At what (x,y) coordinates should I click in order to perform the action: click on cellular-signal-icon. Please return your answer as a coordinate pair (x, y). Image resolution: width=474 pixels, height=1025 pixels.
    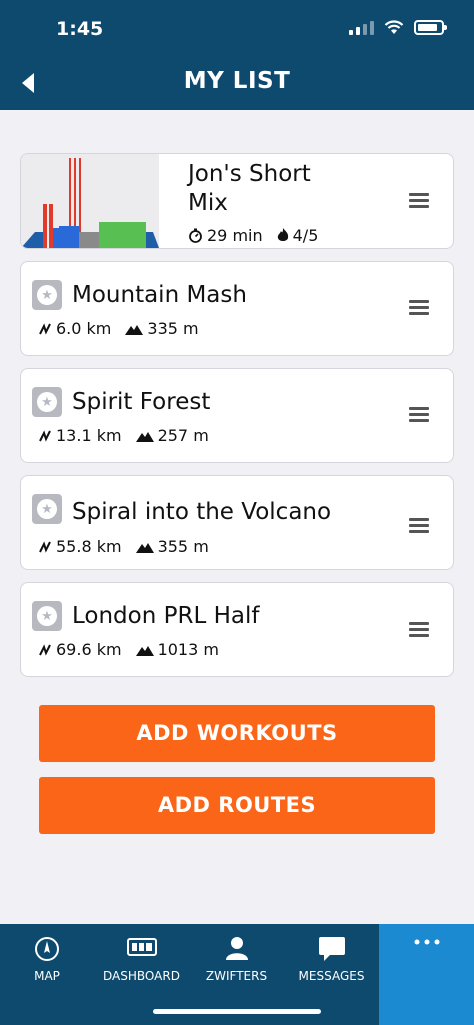
    Looking at the image, I should click on (361, 27).